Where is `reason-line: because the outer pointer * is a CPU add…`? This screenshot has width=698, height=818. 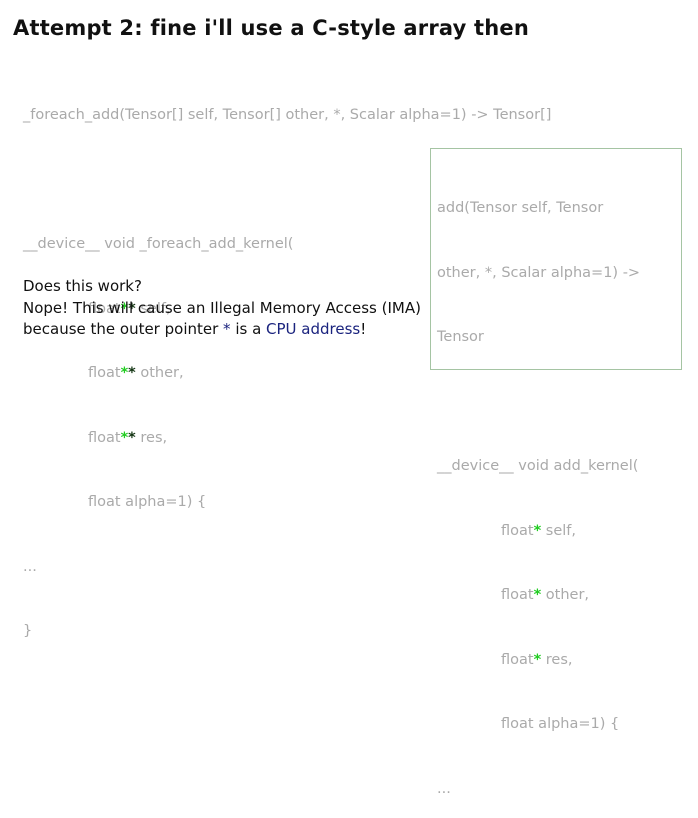
reason-line: because the outer pointer * is a CPU add… is located at coordinates (195, 329).